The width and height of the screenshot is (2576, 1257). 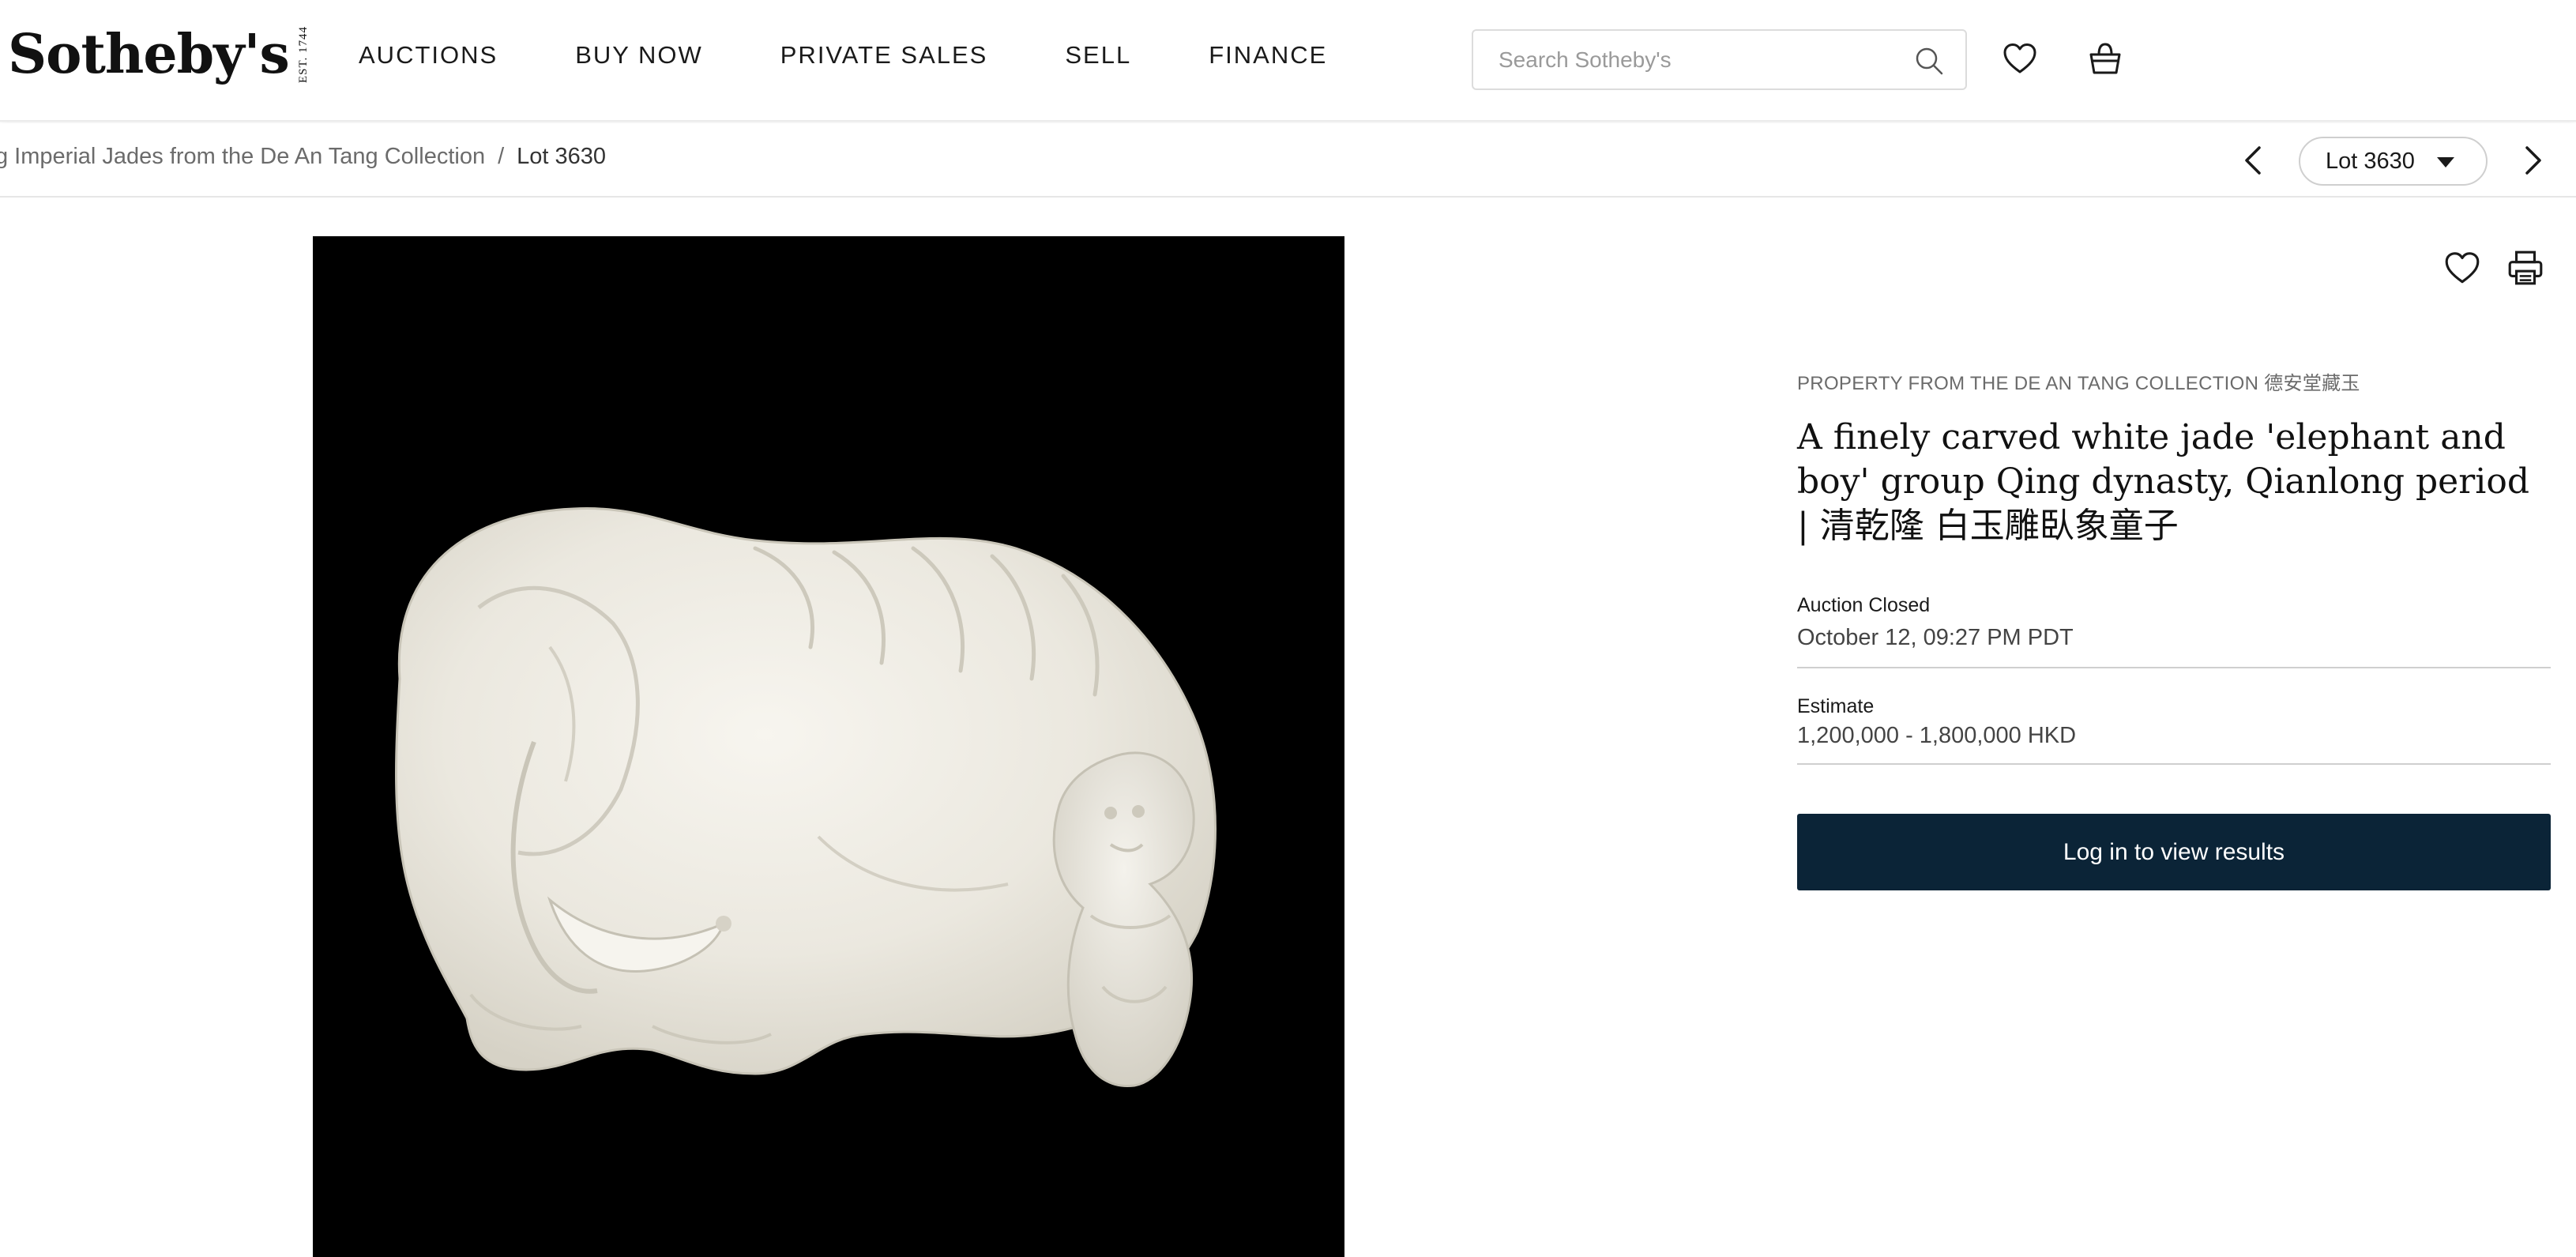 What do you see at coordinates (639, 55) in the screenshot?
I see `nav-buy-now: BUY NOW` at bounding box center [639, 55].